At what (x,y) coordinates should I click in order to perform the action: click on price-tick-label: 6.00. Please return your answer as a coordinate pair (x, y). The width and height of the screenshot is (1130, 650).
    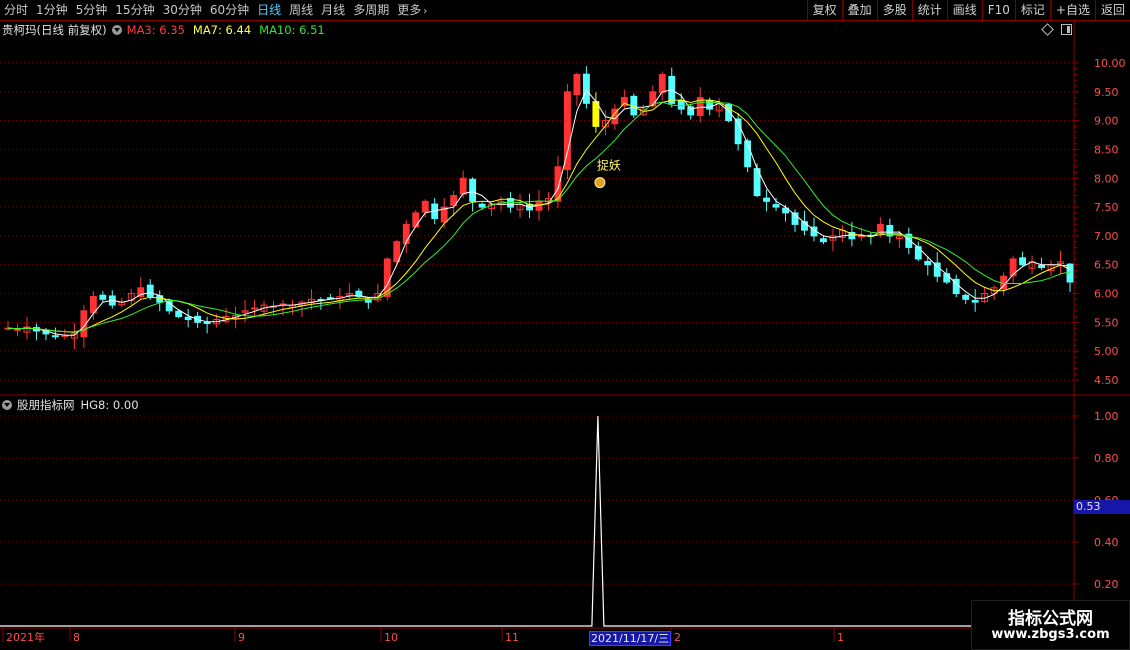
    Looking at the image, I should click on (1106, 294).